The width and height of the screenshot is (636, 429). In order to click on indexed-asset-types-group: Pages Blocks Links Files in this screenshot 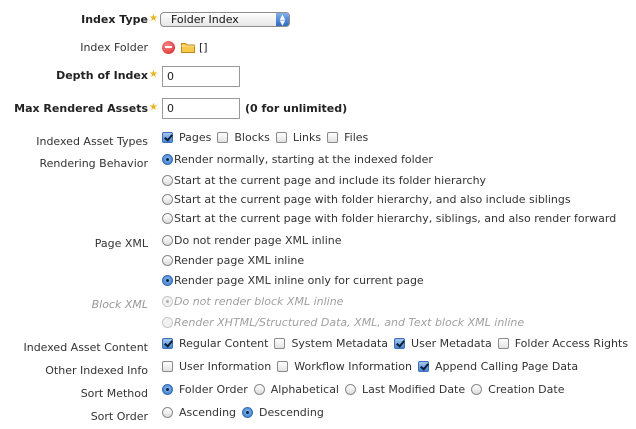, I will do `click(265, 137)`.